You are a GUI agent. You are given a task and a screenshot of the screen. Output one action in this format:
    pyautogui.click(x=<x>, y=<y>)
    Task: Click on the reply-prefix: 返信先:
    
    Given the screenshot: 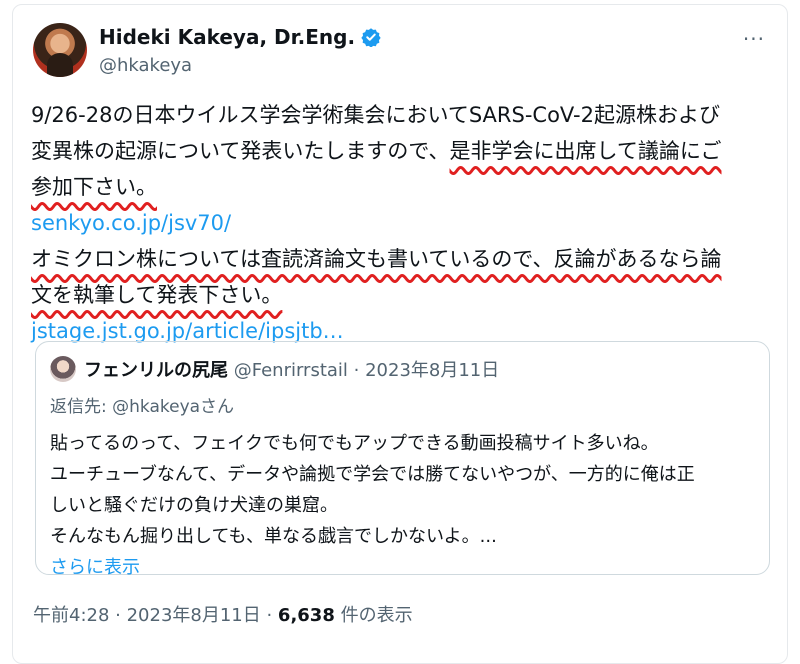 What is the action you would take?
    pyautogui.click(x=81, y=407)
    